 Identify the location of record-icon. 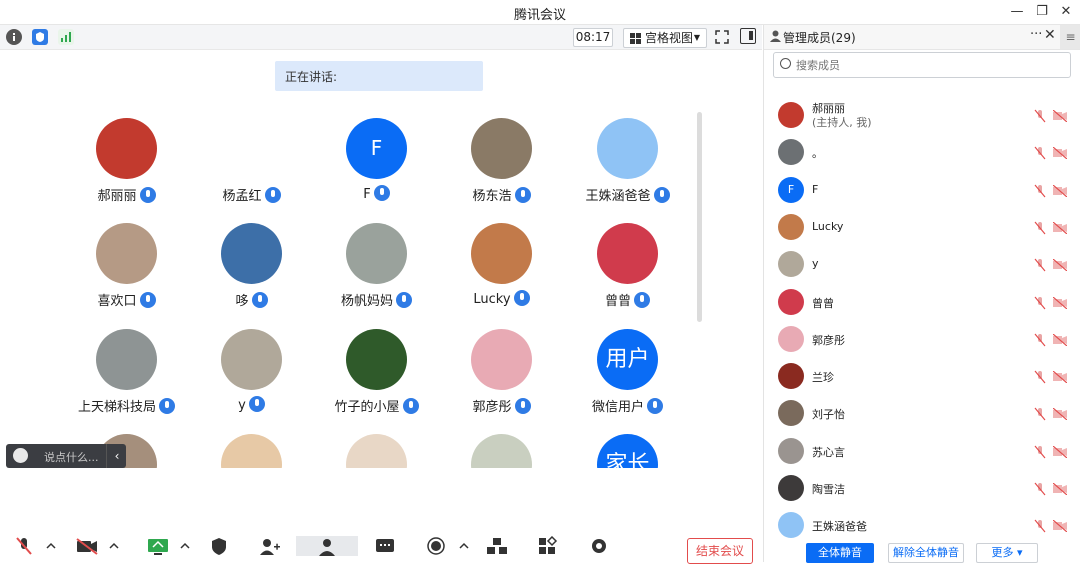
(436, 546).